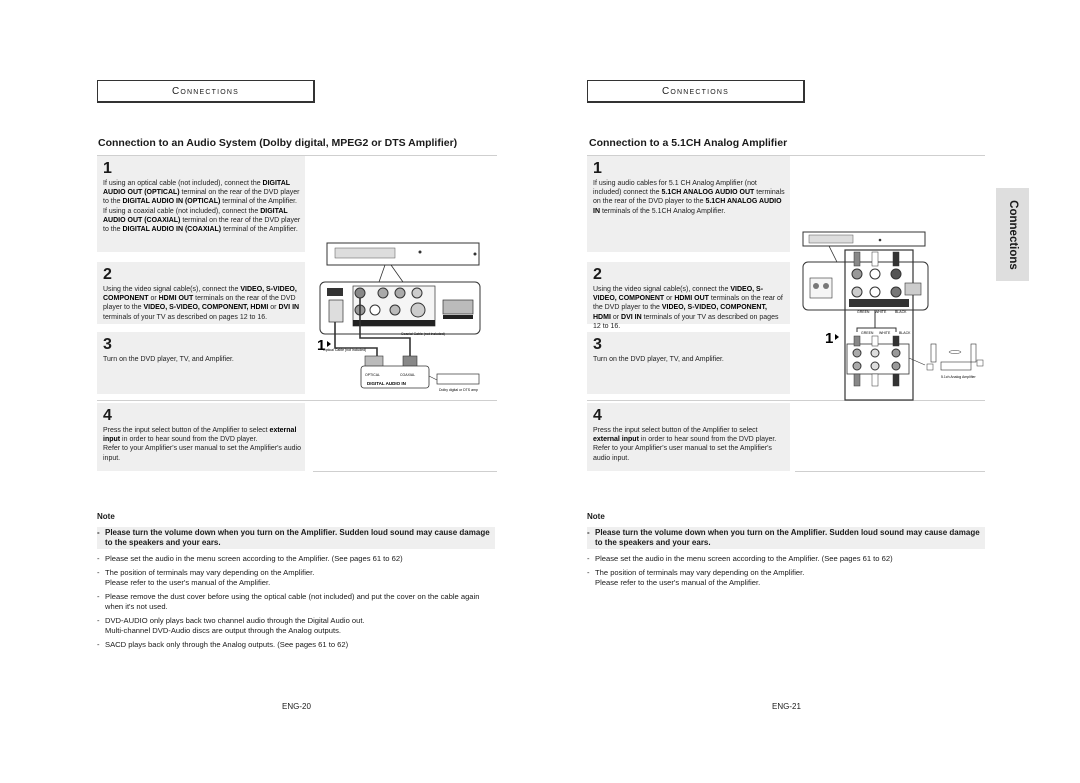 The width and height of the screenshot is (1080, 783). I want to click on side-tab-label: Connections, so click(1012, 234).